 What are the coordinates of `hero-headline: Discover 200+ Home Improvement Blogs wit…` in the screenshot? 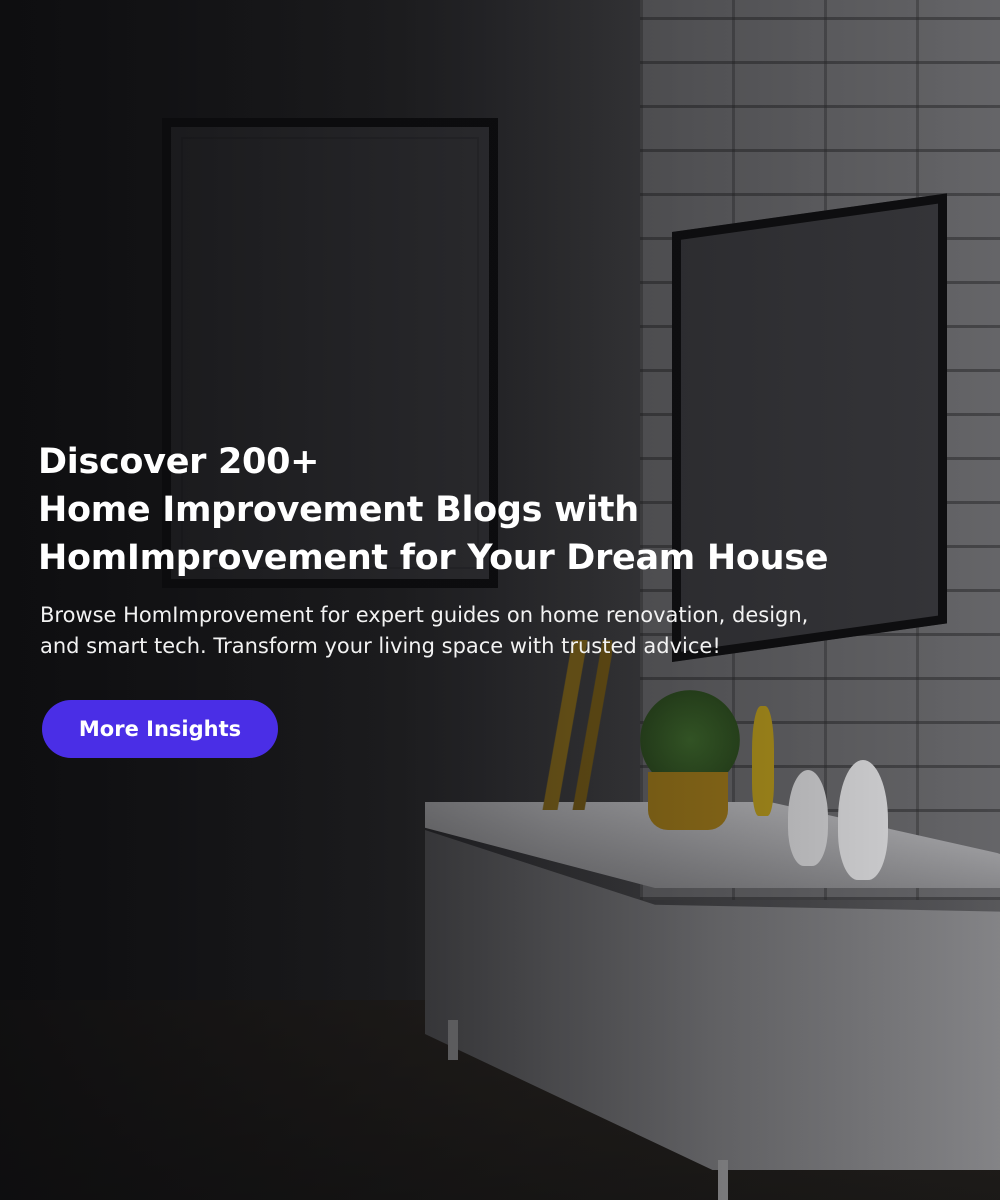 It's located at (513, 510).